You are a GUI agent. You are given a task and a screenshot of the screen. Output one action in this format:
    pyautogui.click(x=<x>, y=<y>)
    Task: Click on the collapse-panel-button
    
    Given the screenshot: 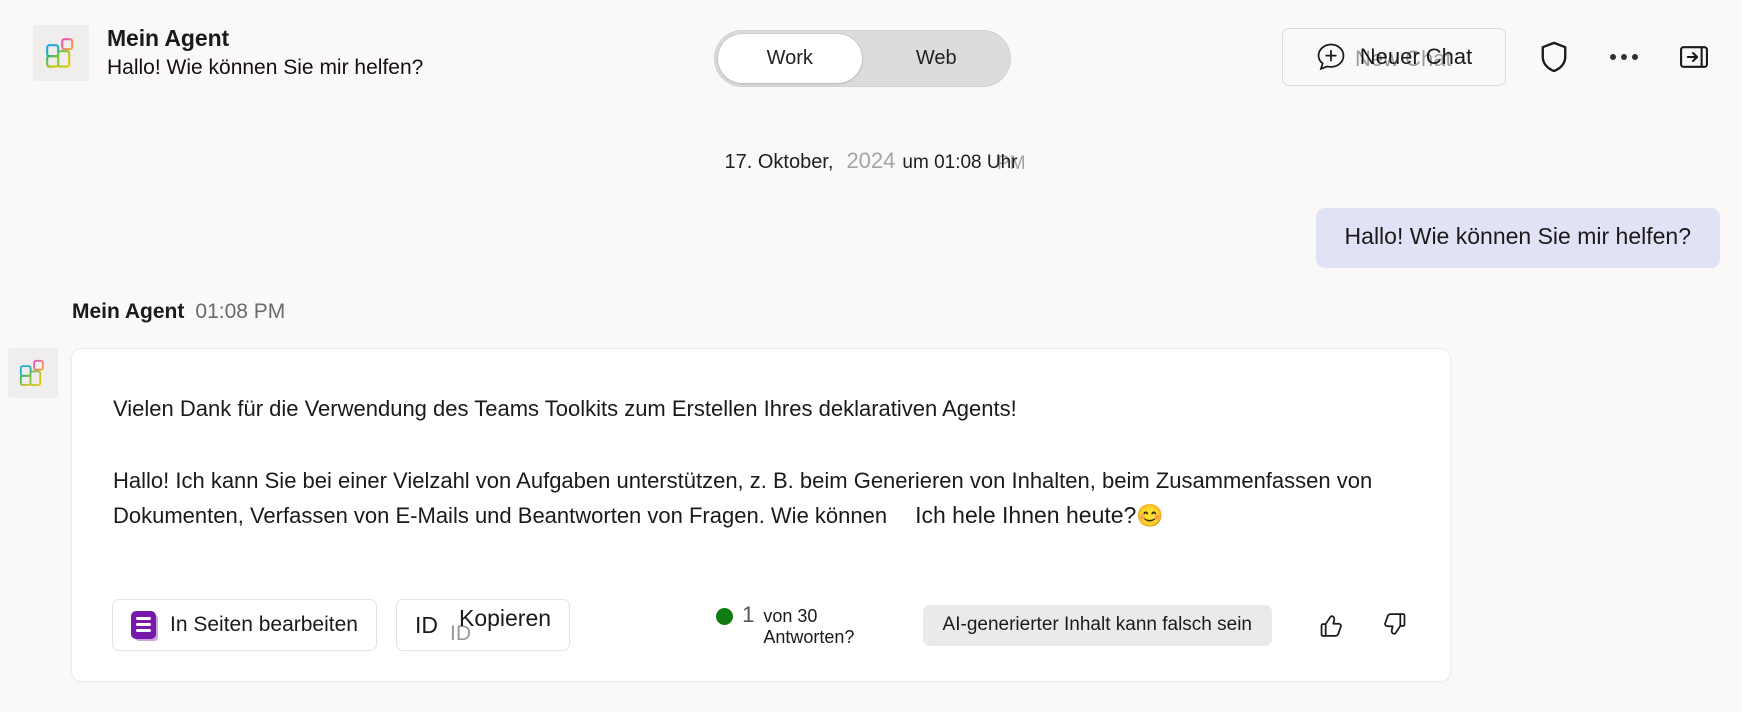 What is the action you would take?
    pyautogui.click(x=1694, y=57)
    